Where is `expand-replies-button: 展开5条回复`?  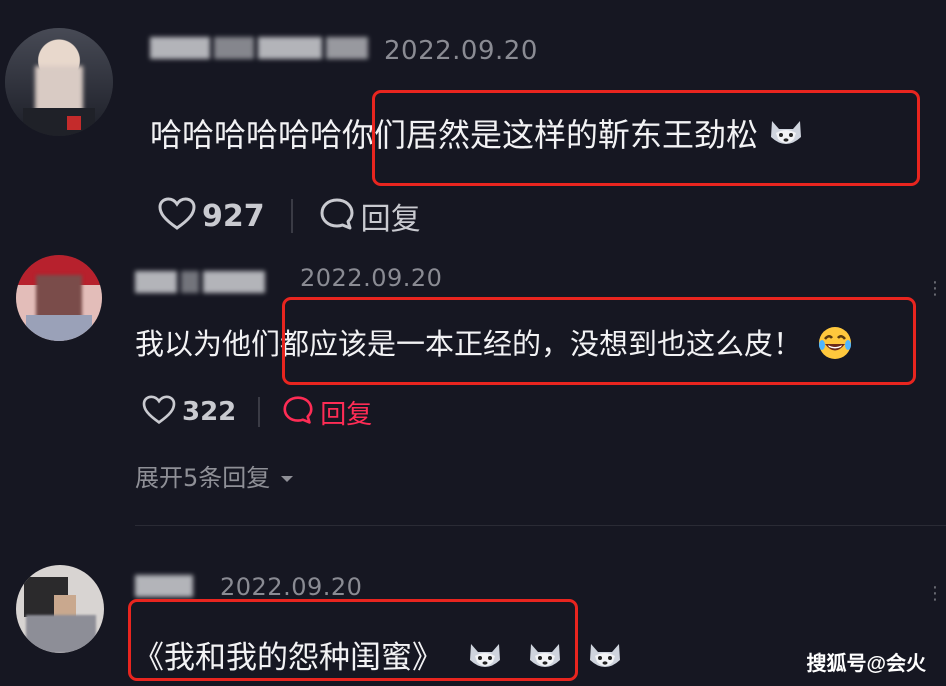 expand-replies-button: 展开5条回复 is located at coordinates (214, 475).